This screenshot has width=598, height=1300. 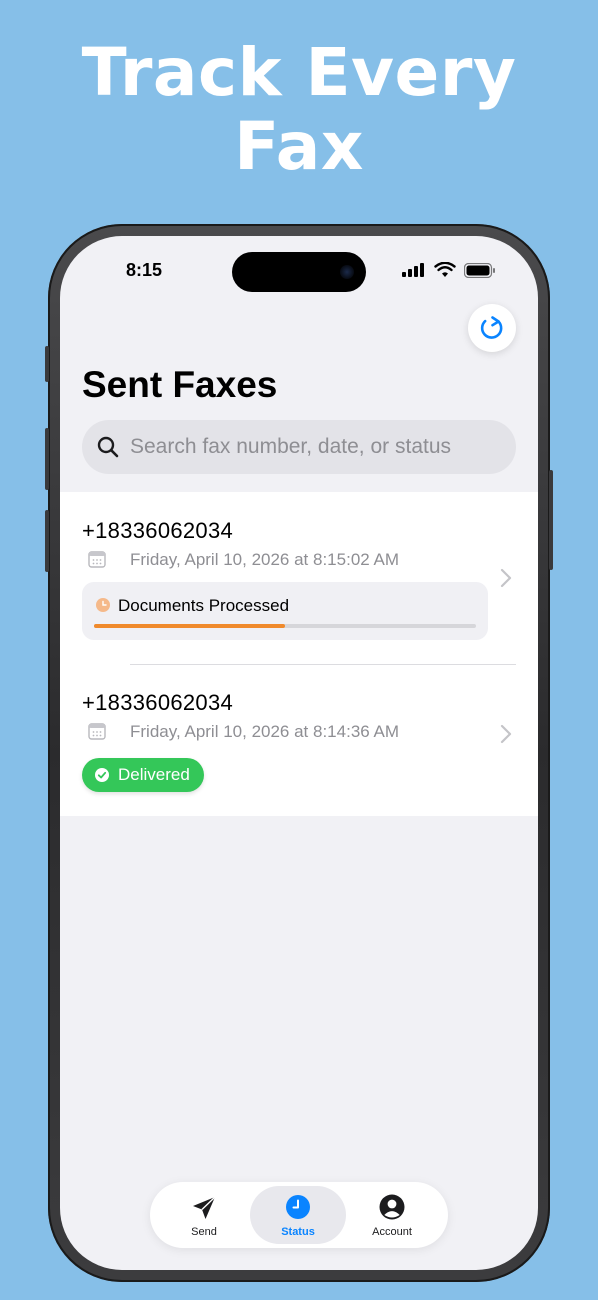 I want to click on refresh-button, so click(x=492, y=328).